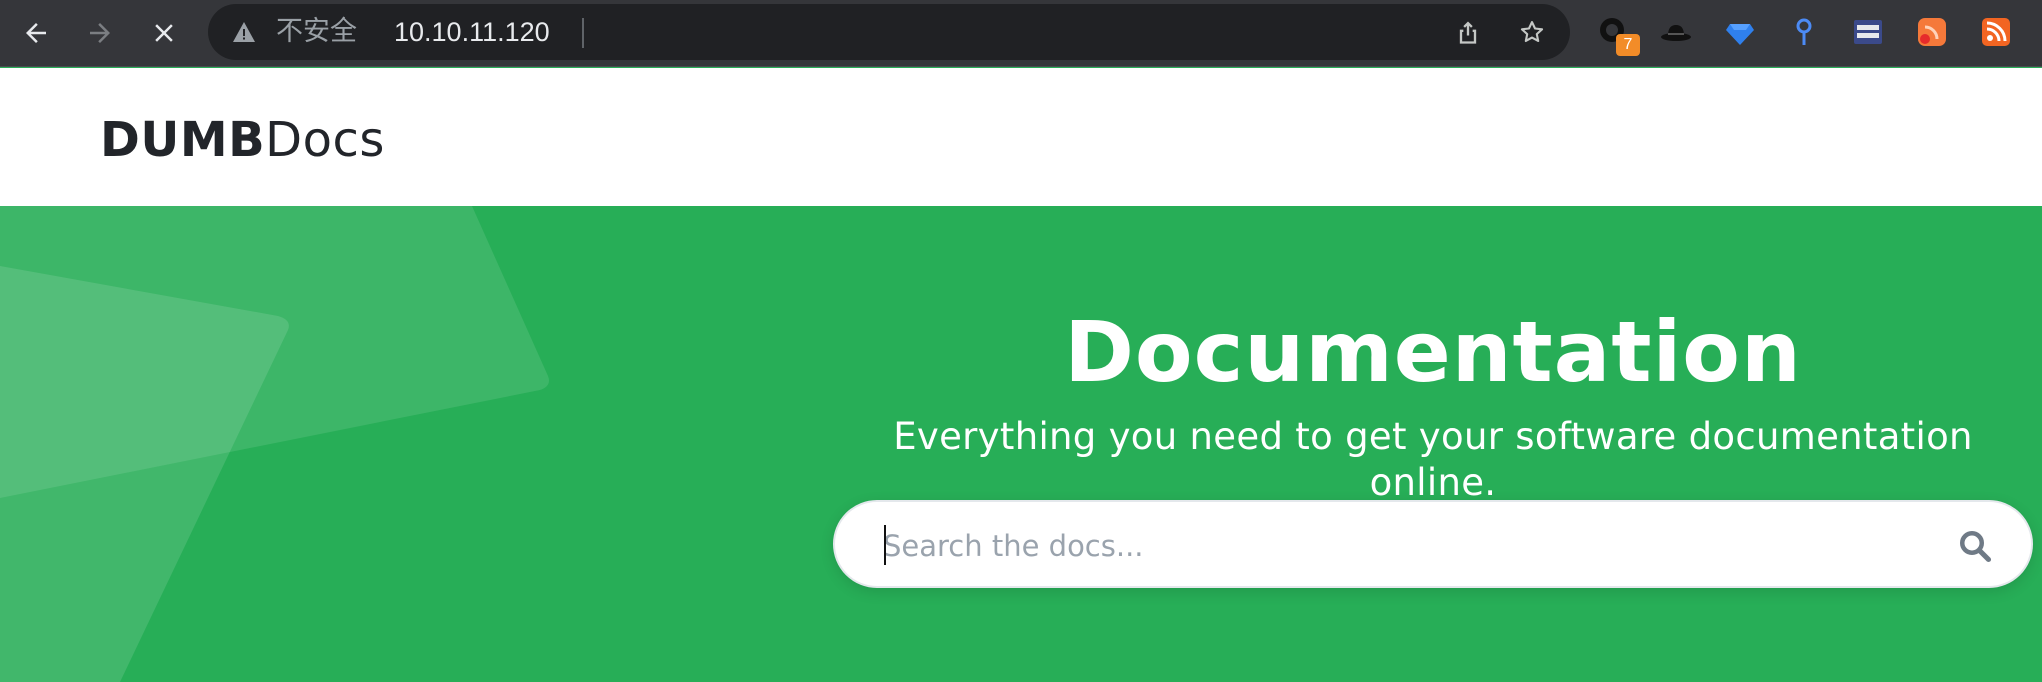  Describe the element at coordinates (325, 140) in the screenshot. I see `logo-light-text: Docs` at that location.